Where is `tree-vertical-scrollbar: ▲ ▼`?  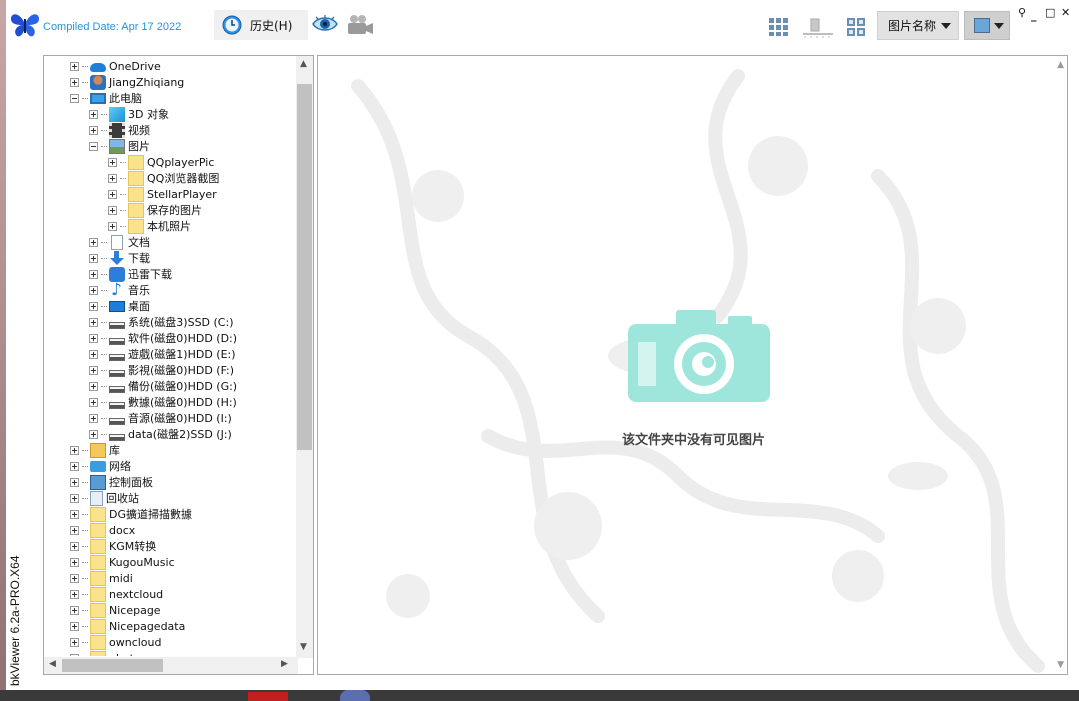 tree-vertical-scrollbar: ▲ ▼ is located at coordinates (304, 357).